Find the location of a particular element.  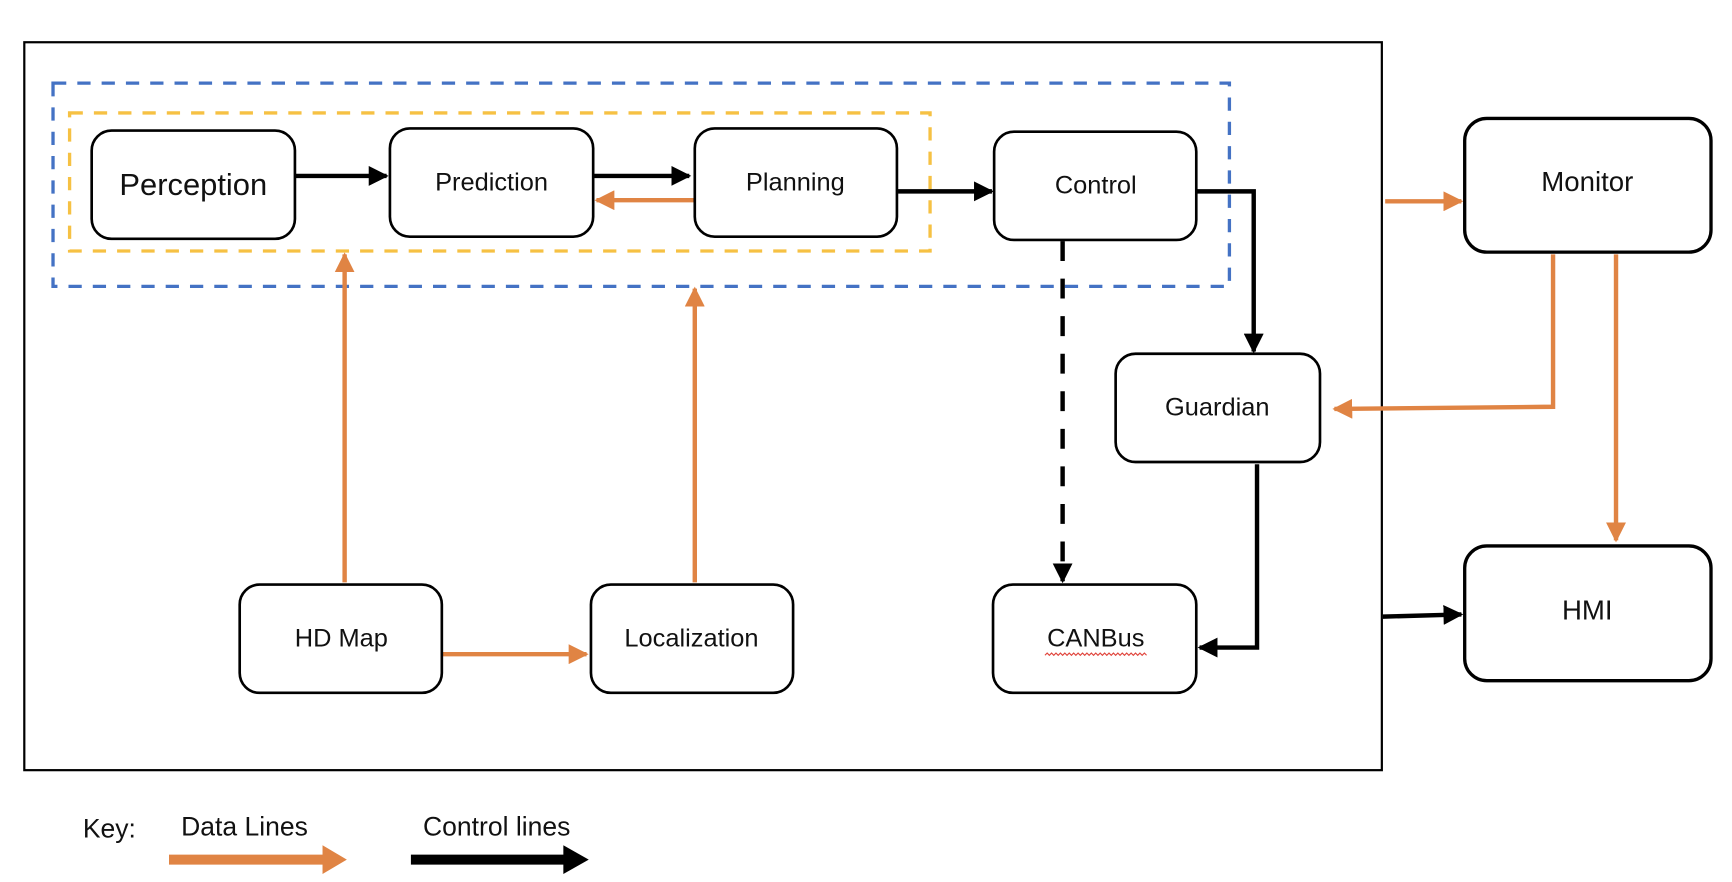

node-label: HD Map is located at coordinates (341, 639).